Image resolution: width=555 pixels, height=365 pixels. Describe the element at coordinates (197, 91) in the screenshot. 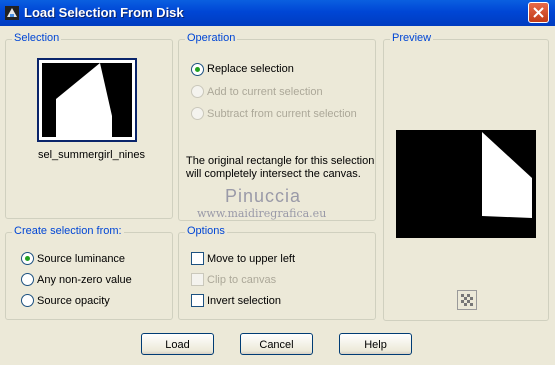

I see `add-to-selection-radio` at that location.